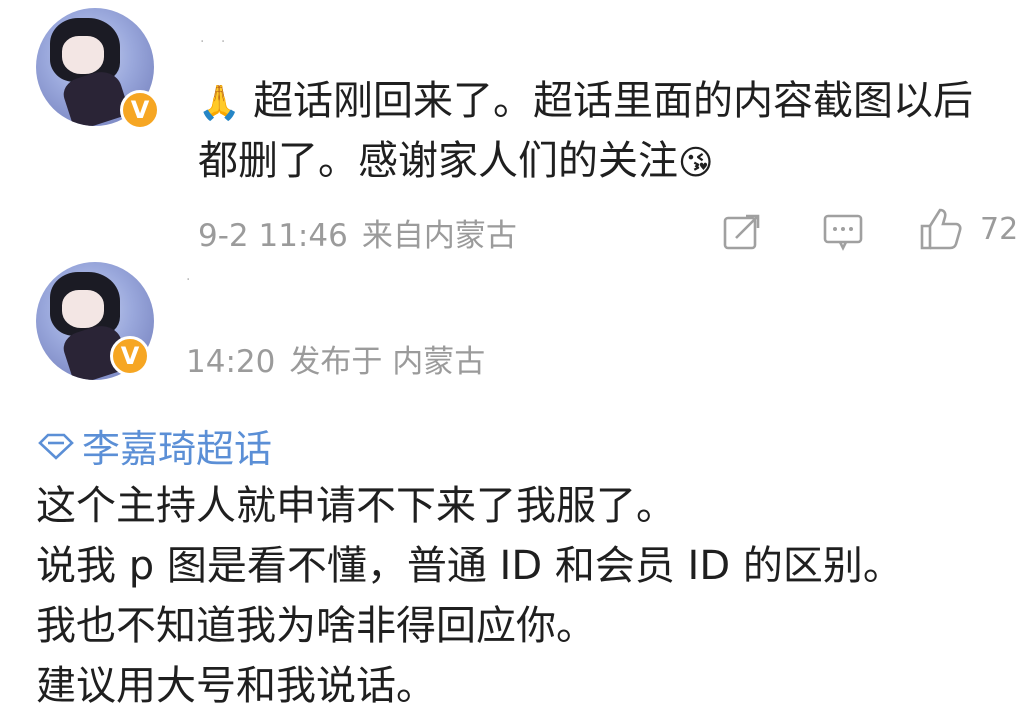 This screenshot has height=719, width=1024. I want to click on post-meta: 14:20 发布于 内蒙古, so click(335, 358).